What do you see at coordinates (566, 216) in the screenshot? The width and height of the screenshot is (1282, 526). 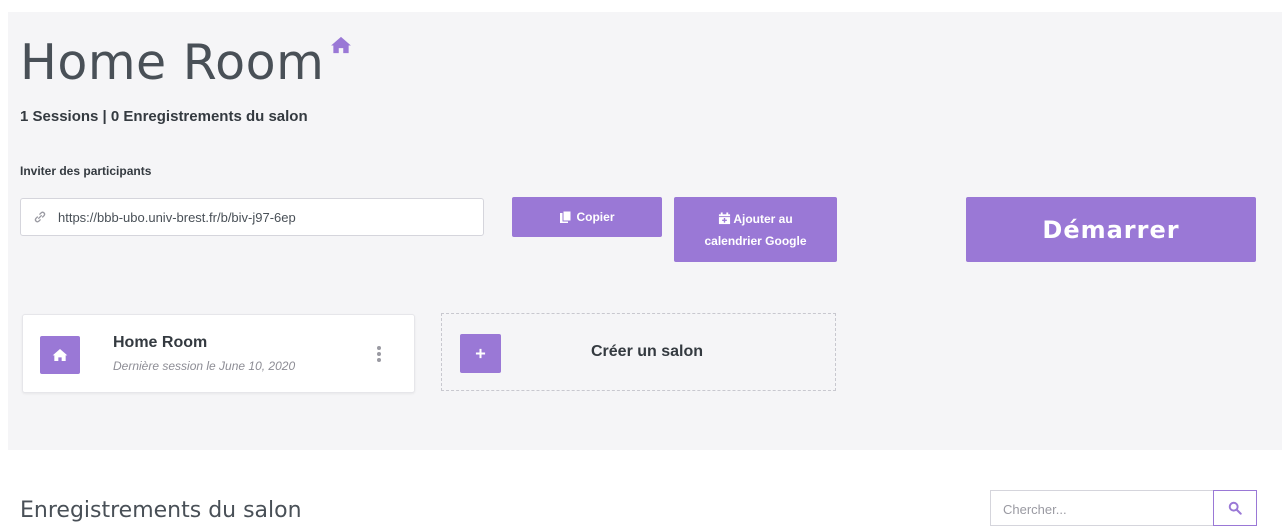 I see `copy-icon` at bounding box center [566, 216].